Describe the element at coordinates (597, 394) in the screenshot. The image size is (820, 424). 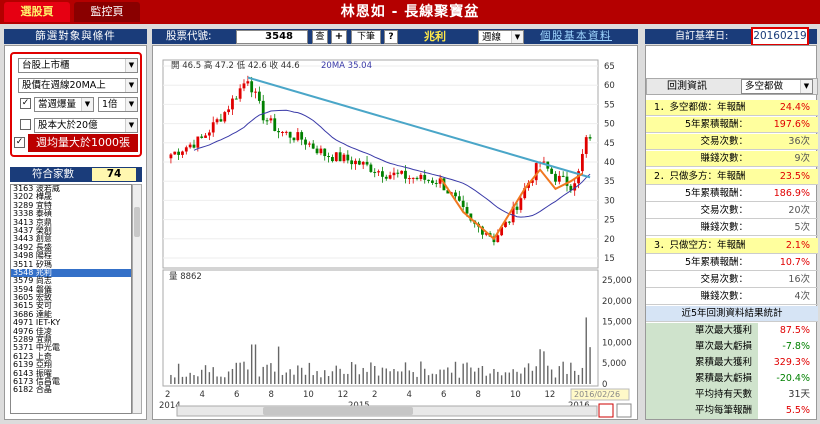
I see `date-tag: 2016/02/26` at that location.